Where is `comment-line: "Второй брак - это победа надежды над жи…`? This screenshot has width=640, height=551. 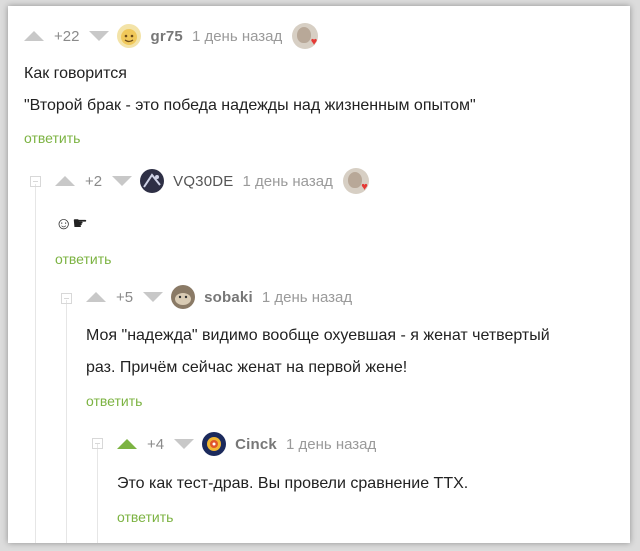
comment-line: "Второй брак - это победа надежды над жи… is located at coordinates (250, 105).